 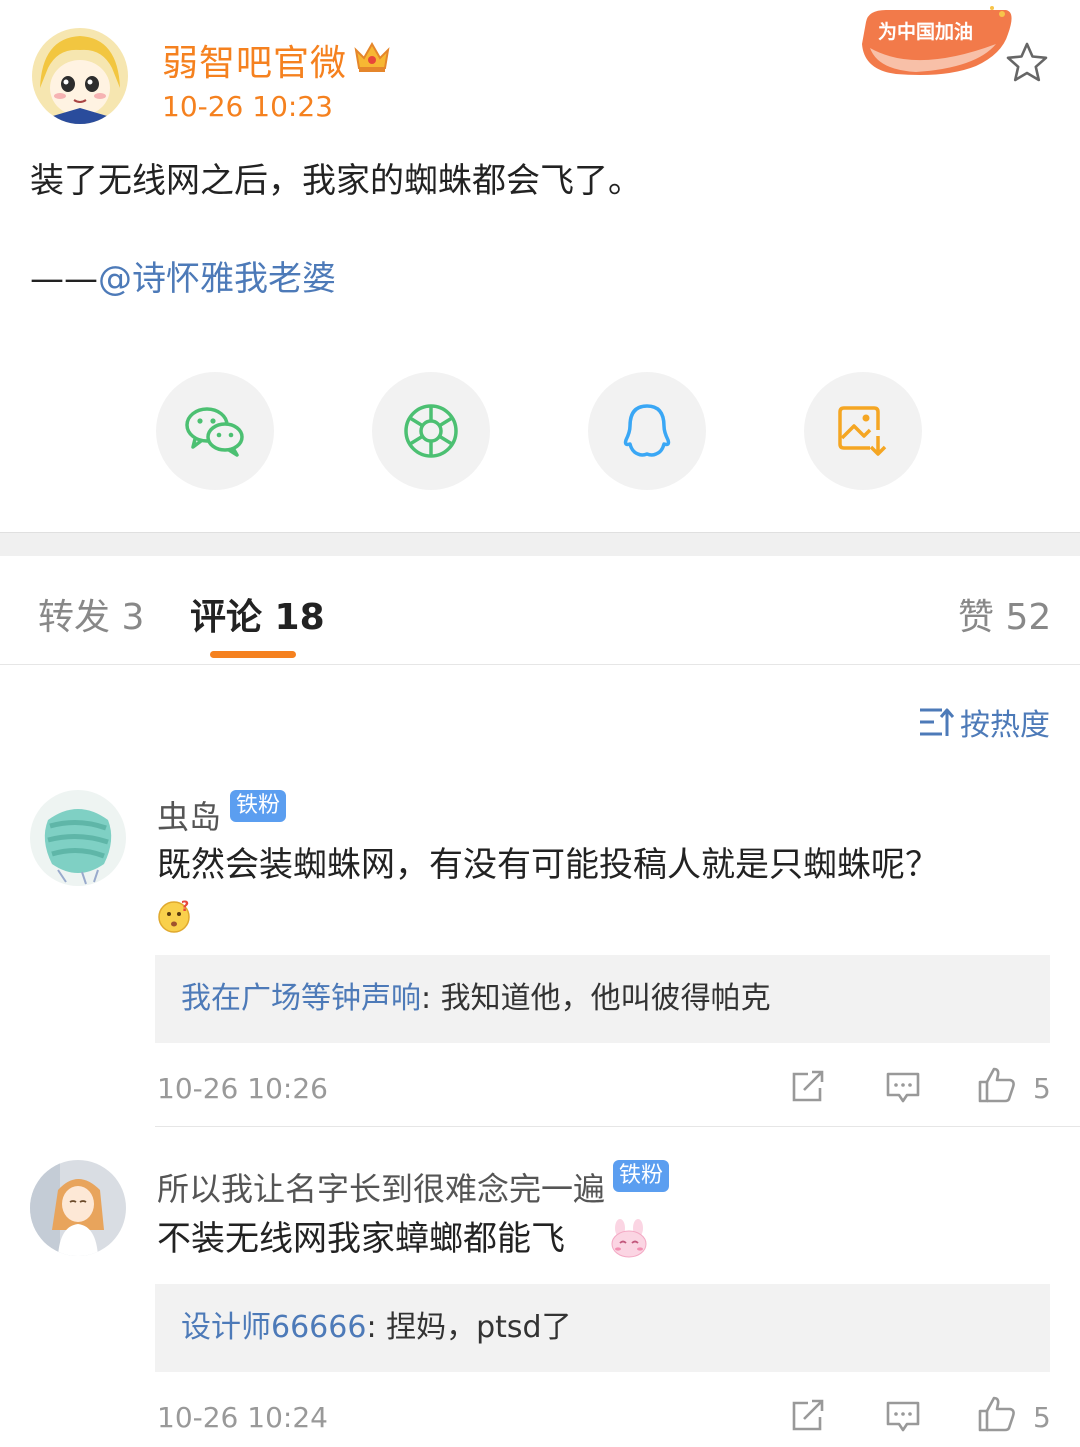 I want to click on comment-text: 既然会装蜘蛛网，有没有可能投稿人就是只蜘蛛呢？, so click(x=548, y=865).